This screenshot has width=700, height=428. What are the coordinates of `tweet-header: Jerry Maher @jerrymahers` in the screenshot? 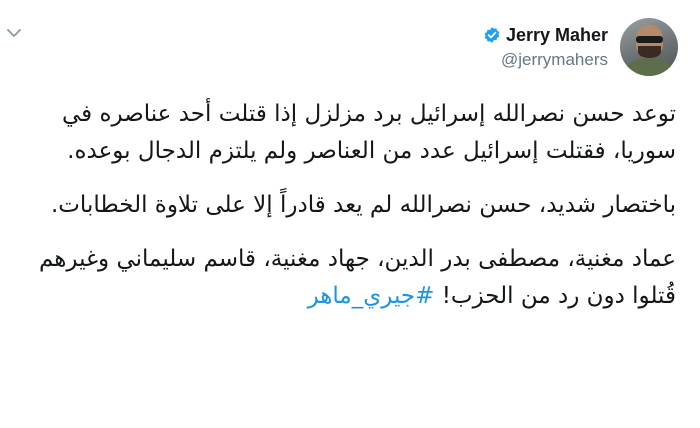 It's located at (580, 47).